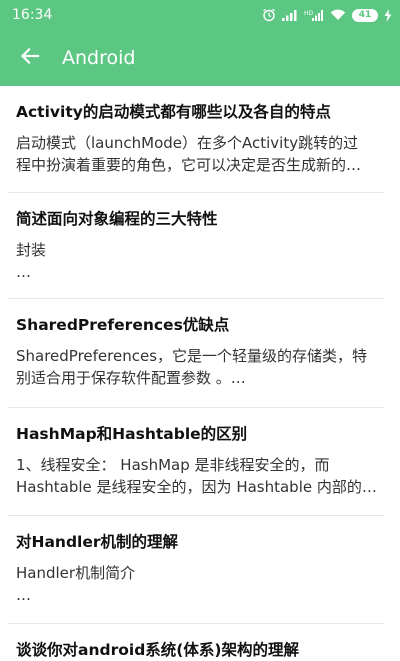 The image size is (400, 661). I want to click on back-button, so click(30, 58).